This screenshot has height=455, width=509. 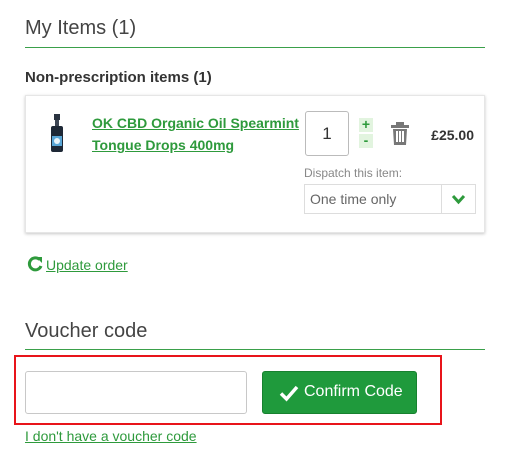 I want to click on no-voucher-link: I don't have a voucher code, so click(x=111, y=436).